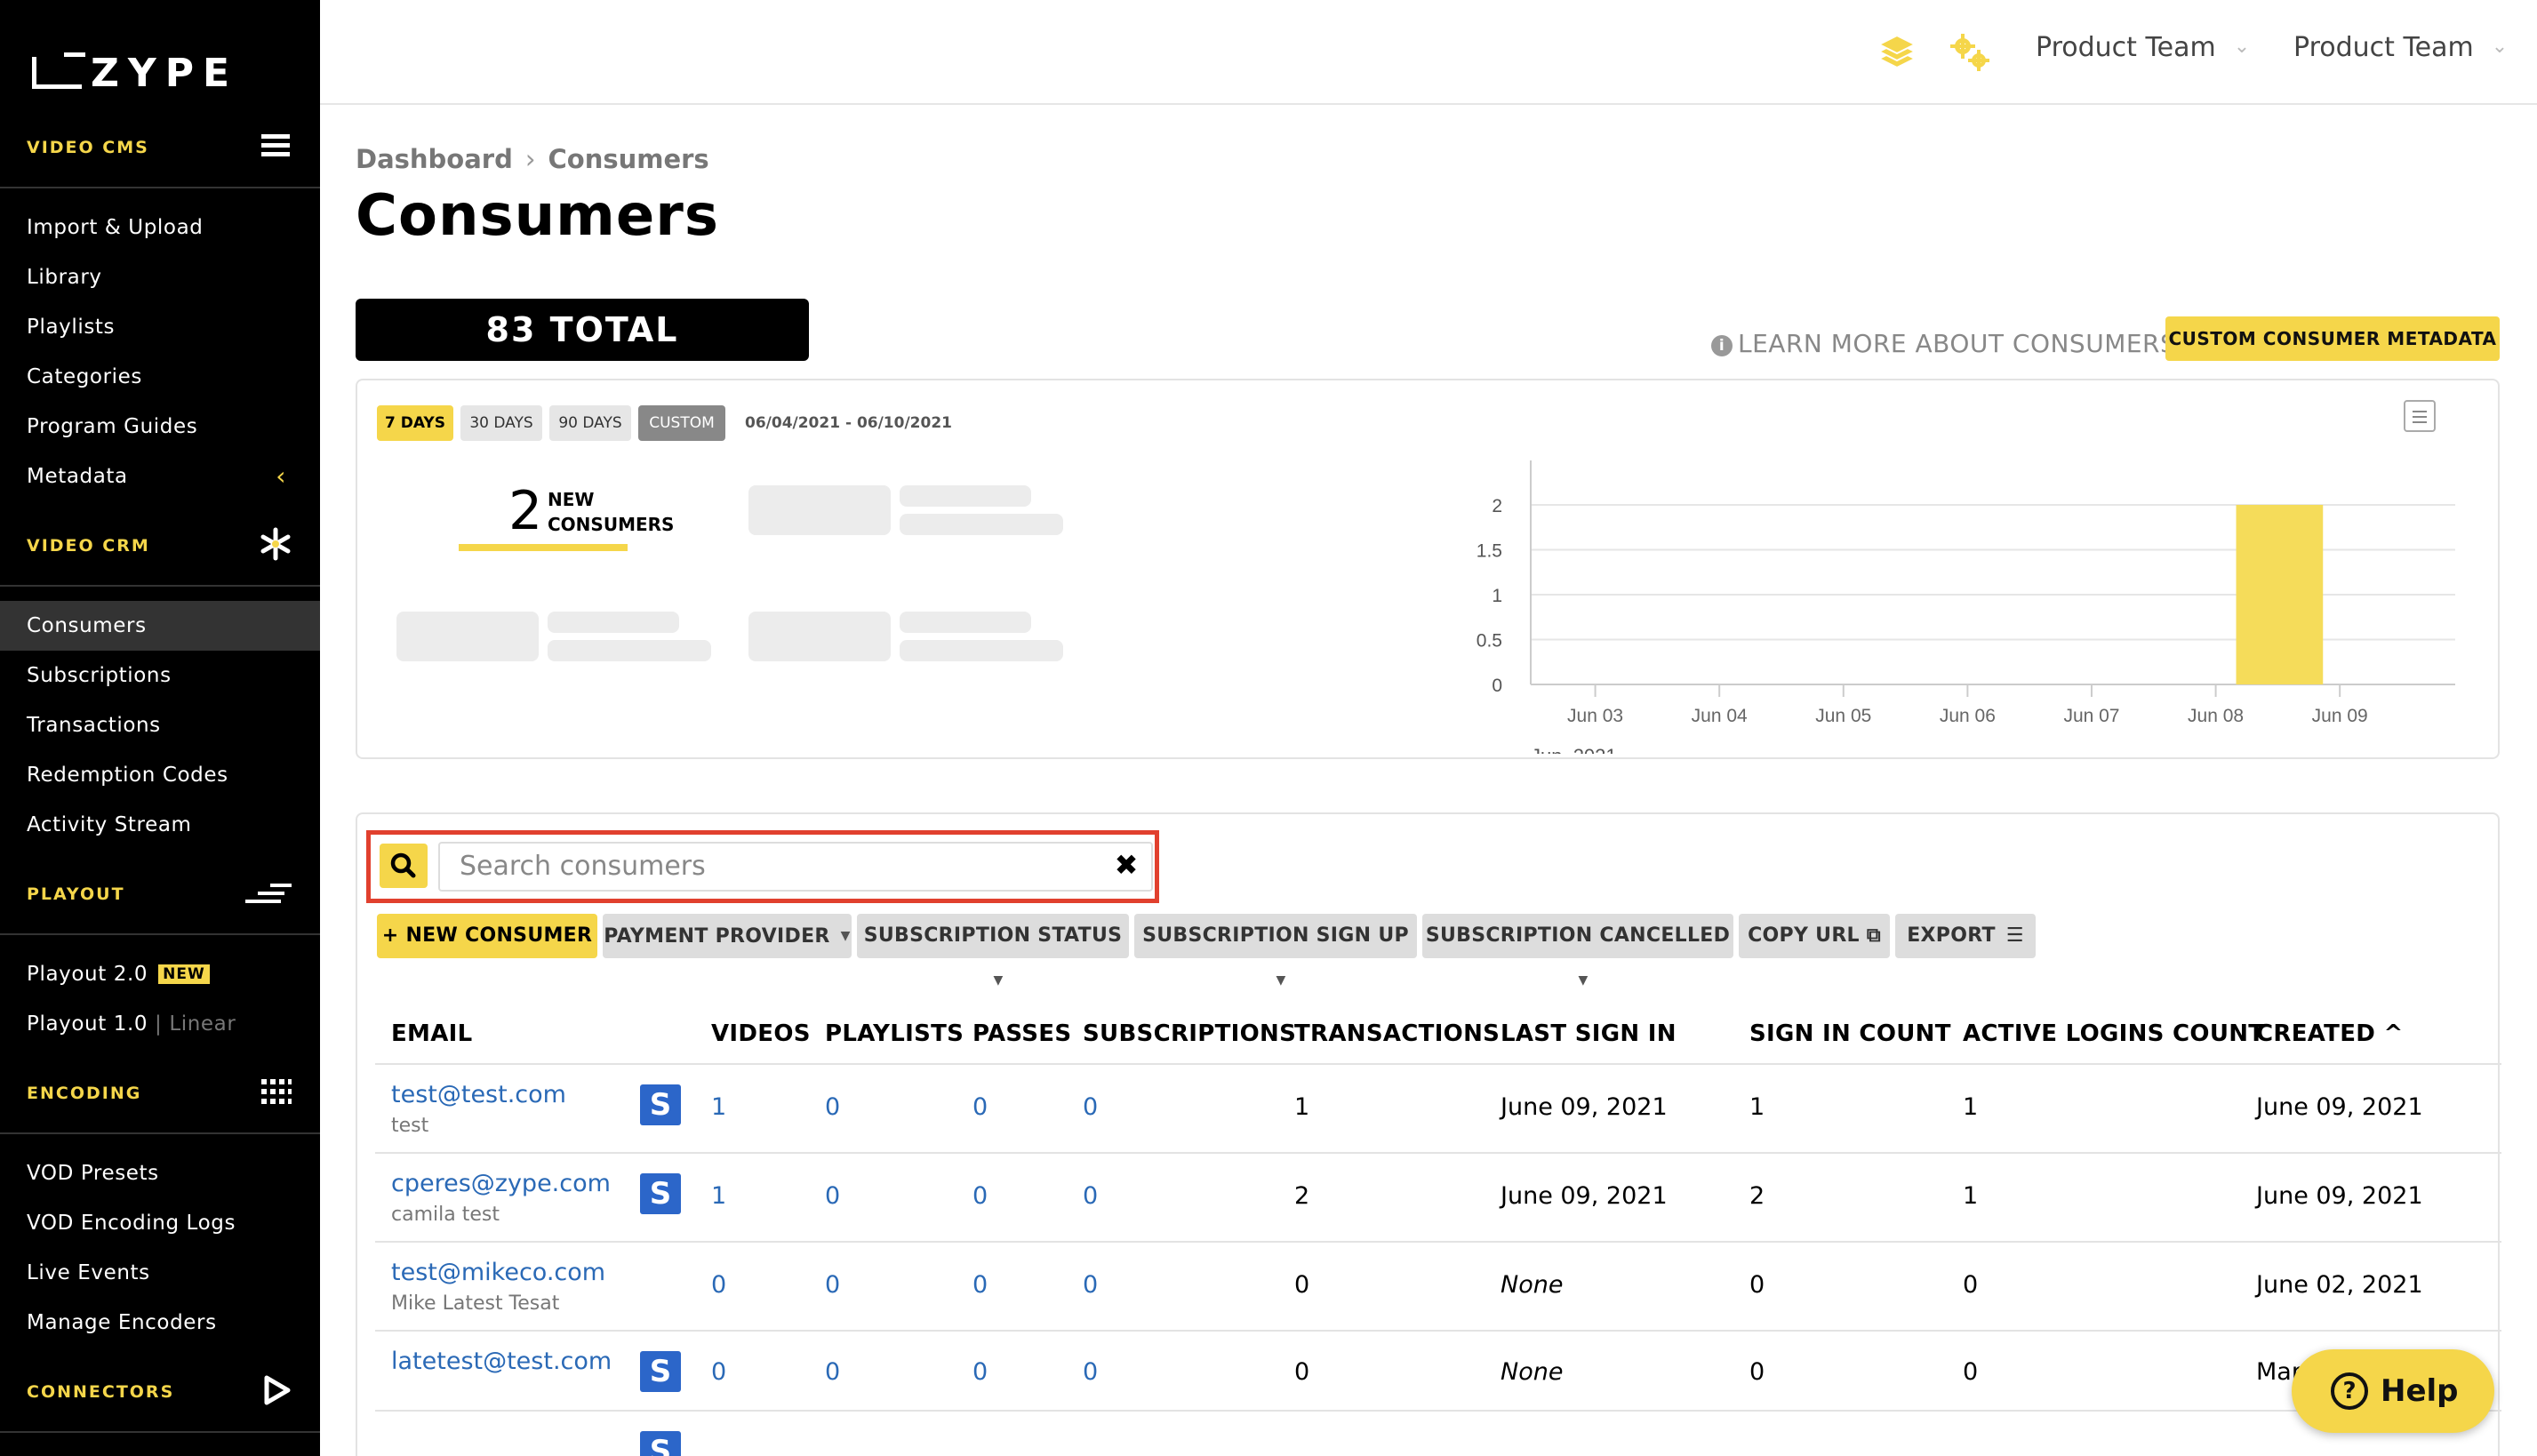  I want to click on copy-url-button: COPY URL ⧉, so click(1814, 936).